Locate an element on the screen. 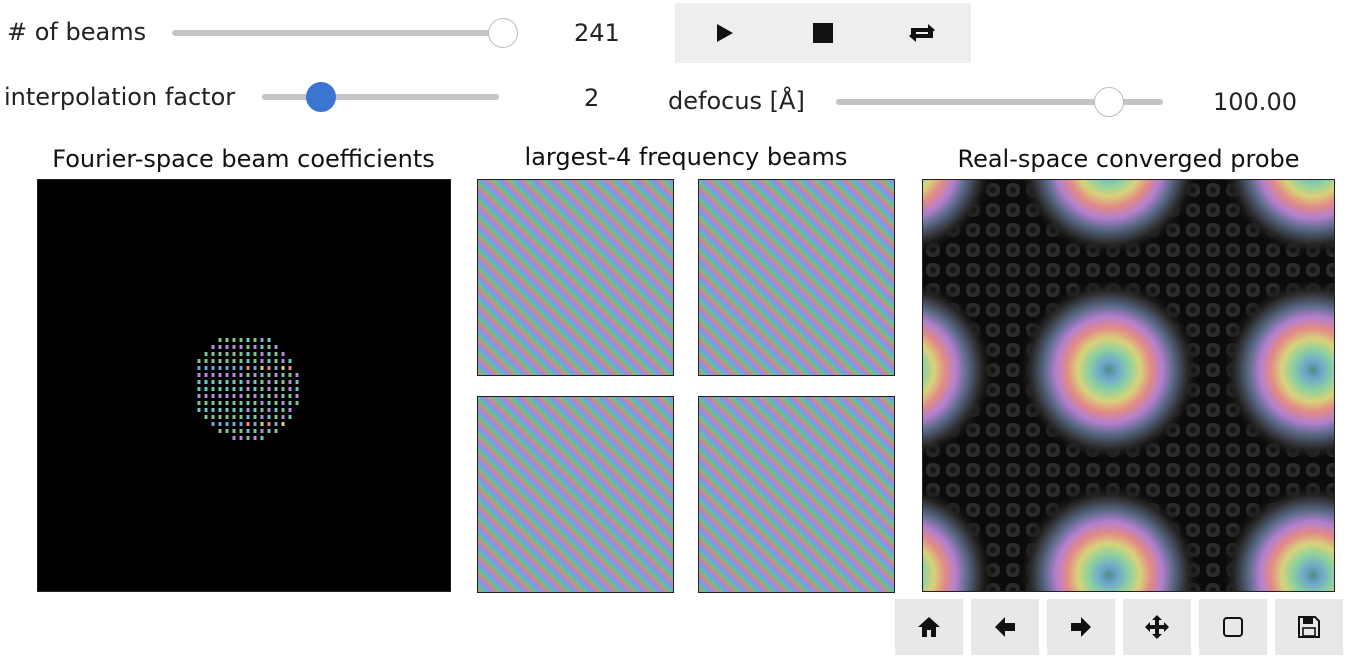 The height and width of the screenshot is (662, 1354). defocus-slider-handle is located at coordinates (1109, 102).